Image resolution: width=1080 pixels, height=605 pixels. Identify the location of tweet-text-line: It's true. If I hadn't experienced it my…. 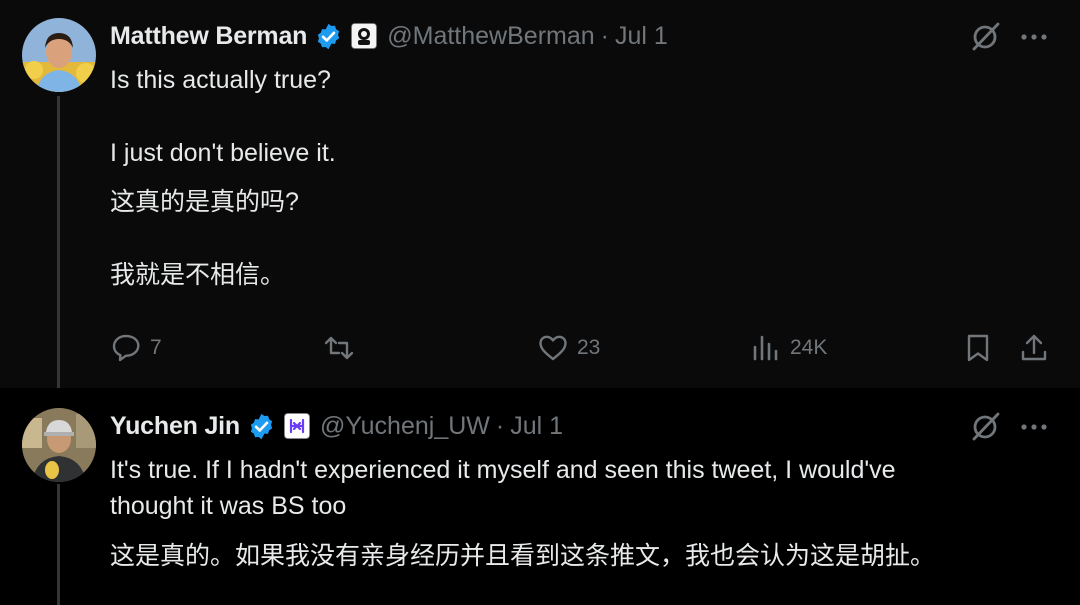
(503, 470).